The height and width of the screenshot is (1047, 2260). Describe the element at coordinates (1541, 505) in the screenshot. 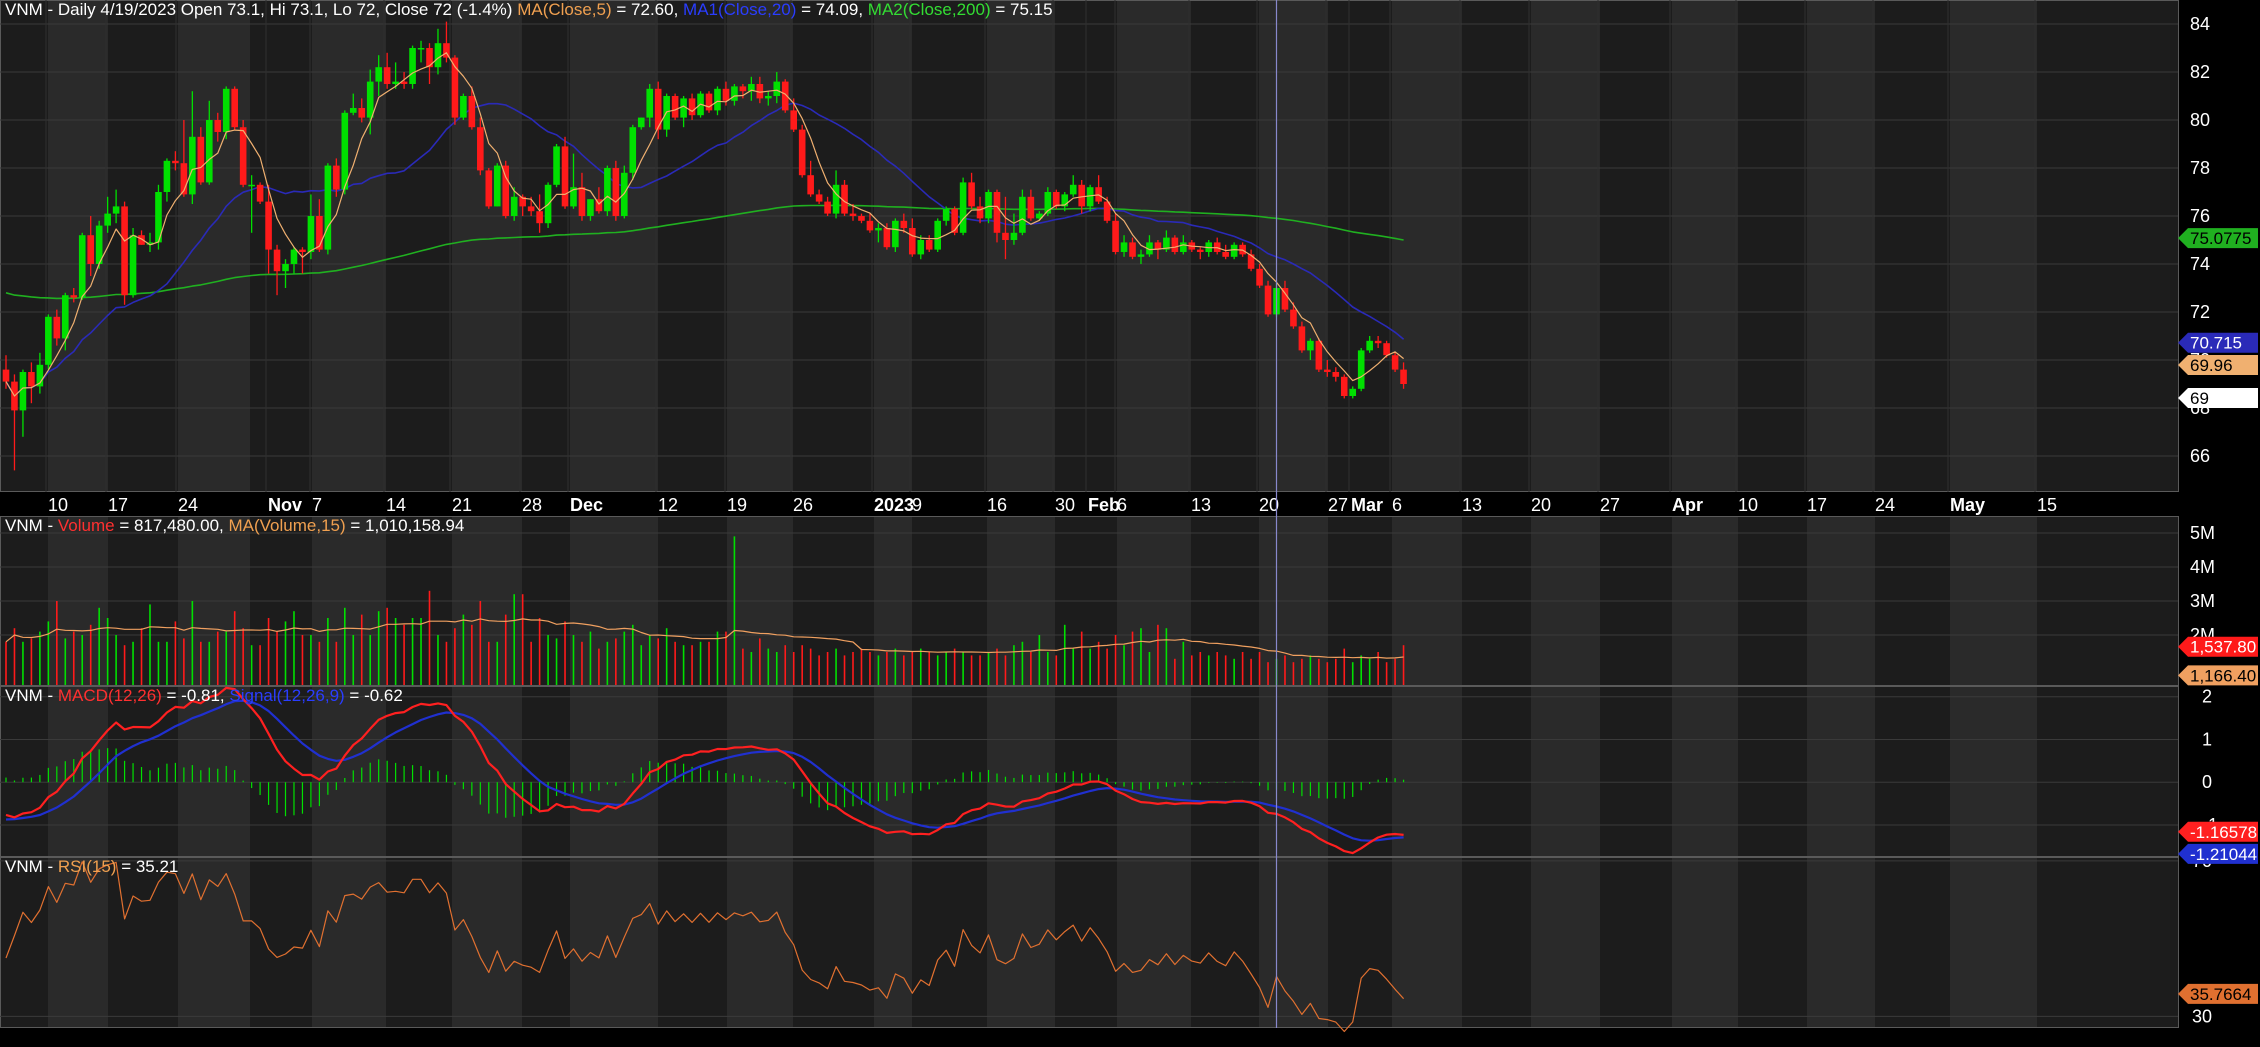

I see `x-tick-label: 20` at that location.